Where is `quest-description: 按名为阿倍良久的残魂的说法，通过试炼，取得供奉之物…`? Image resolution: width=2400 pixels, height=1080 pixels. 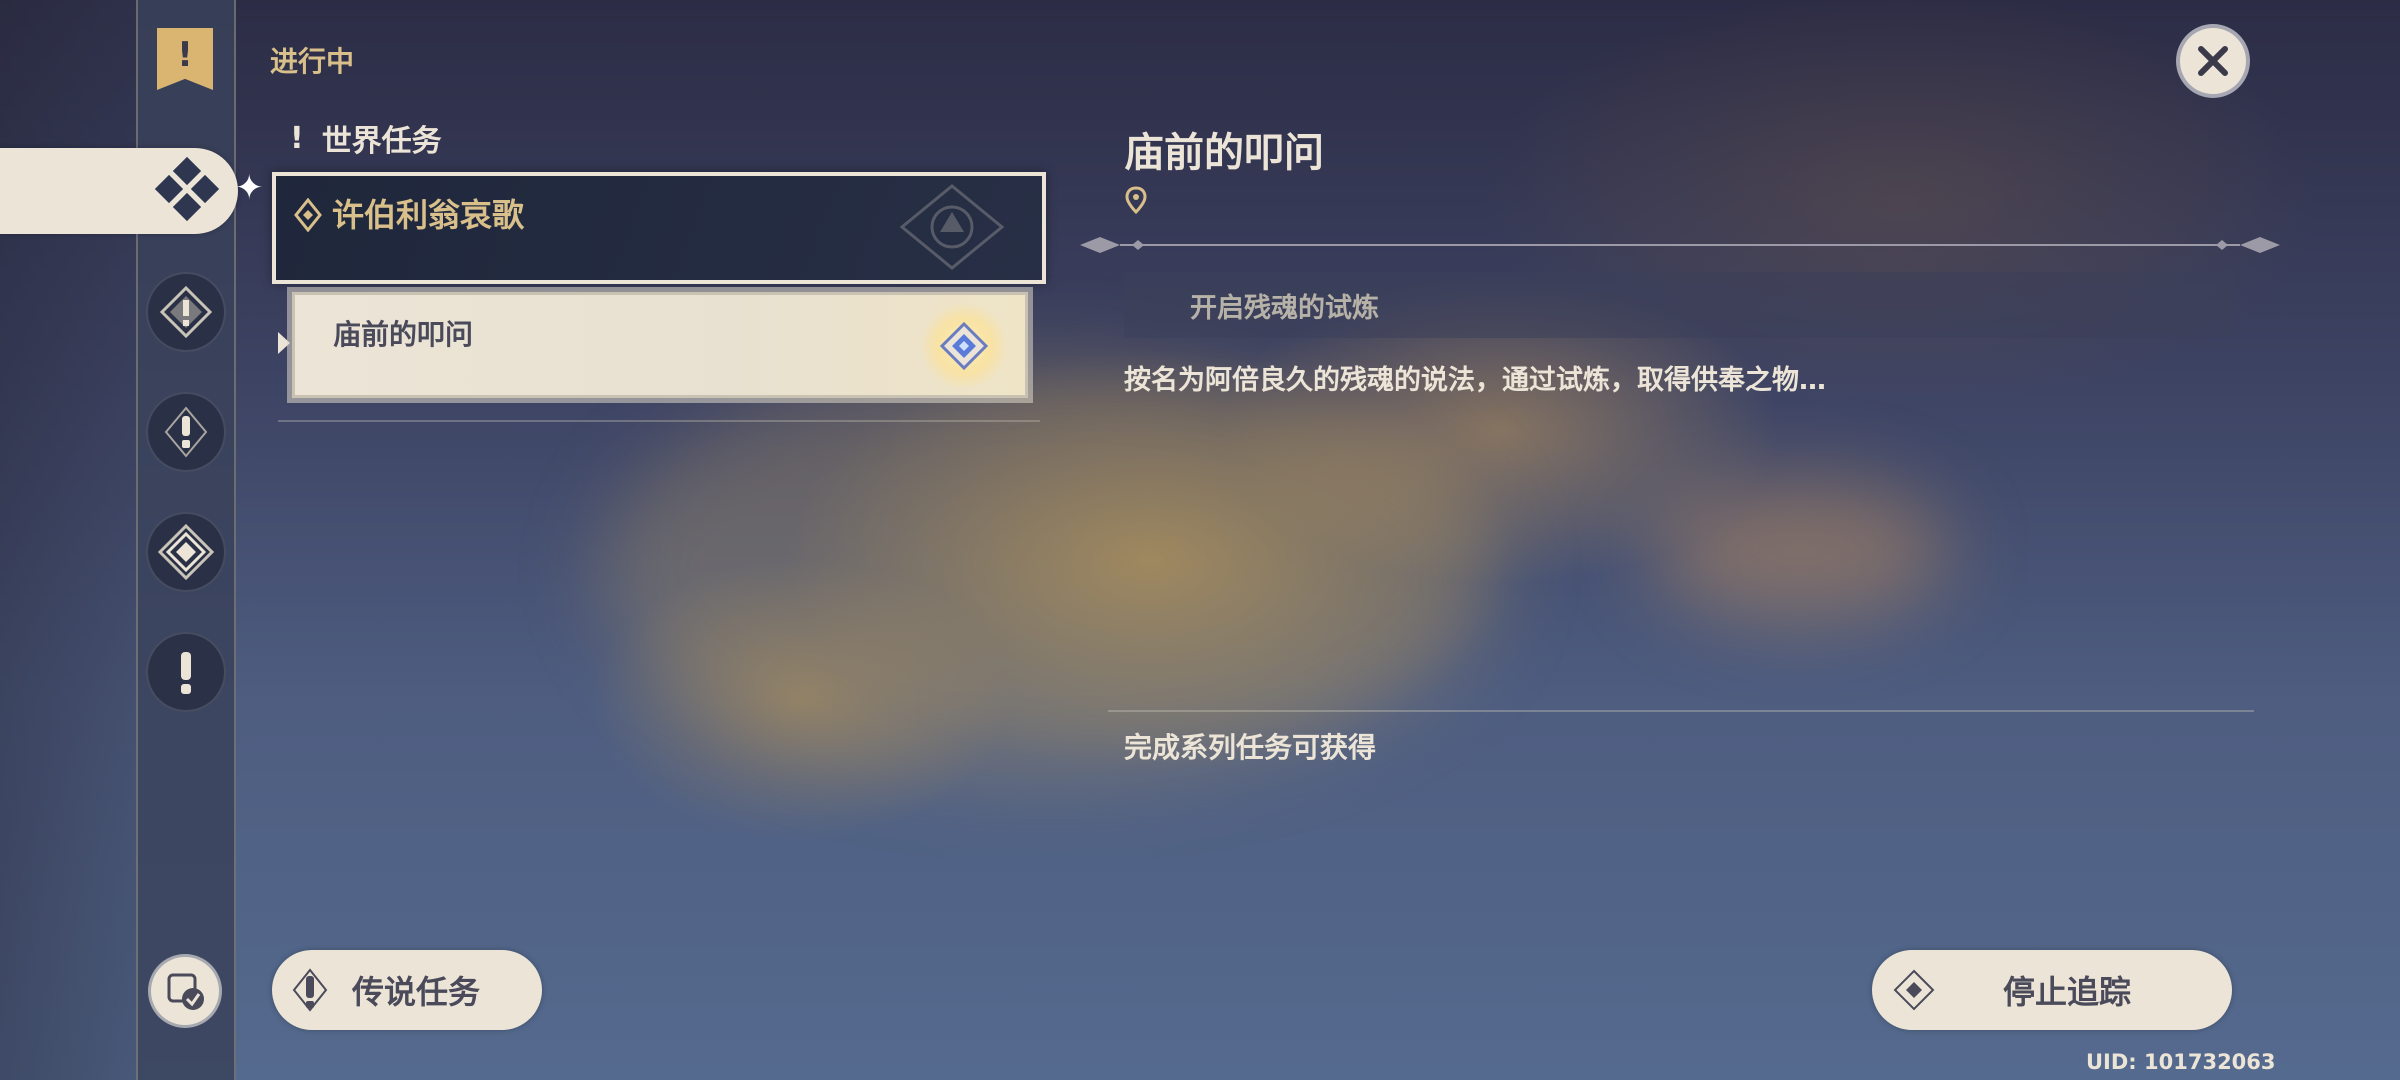
quest-description: 按名为阿倍良久的残魂的说法，通过试炼，取得供奉之物… is located at coordinates (1475, 380).